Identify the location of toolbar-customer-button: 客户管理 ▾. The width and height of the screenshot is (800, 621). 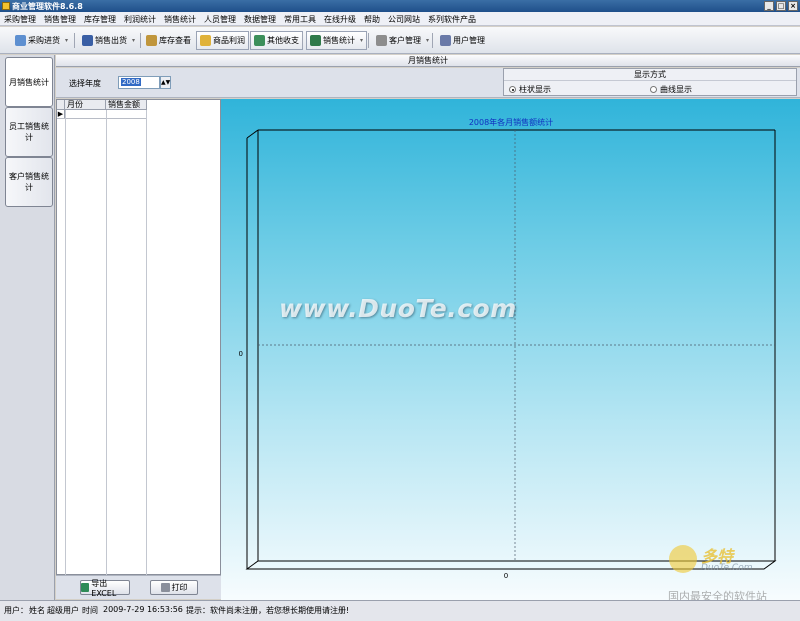
(402, 40).